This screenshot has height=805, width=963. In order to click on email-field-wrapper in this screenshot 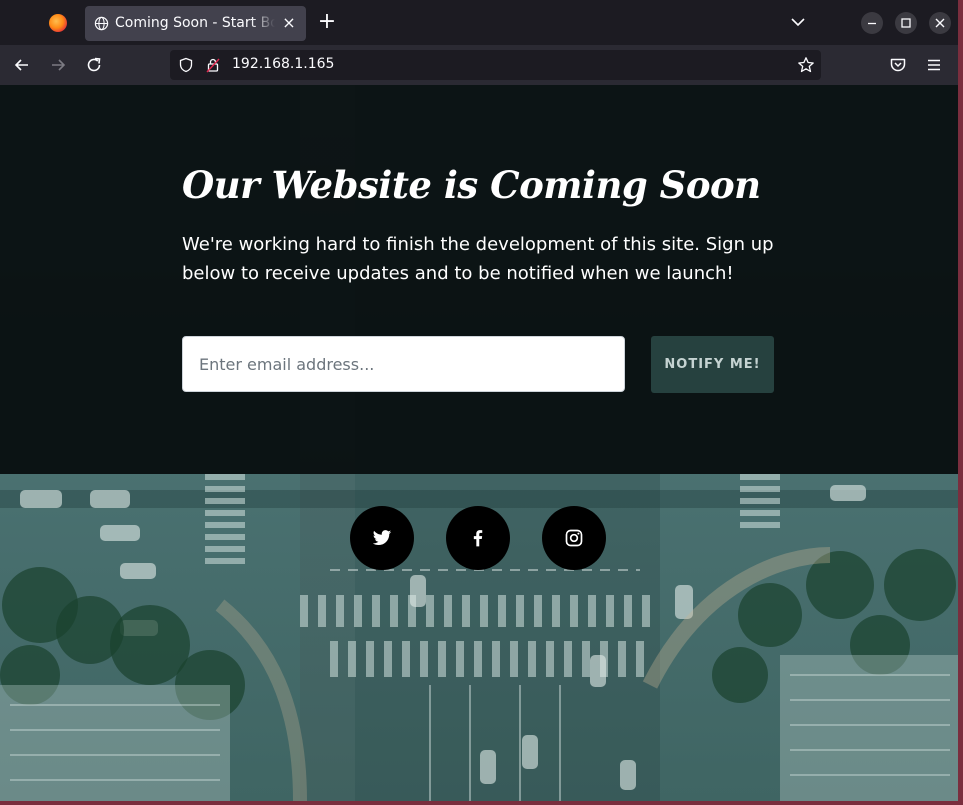, I will do `click(403, 364)`.